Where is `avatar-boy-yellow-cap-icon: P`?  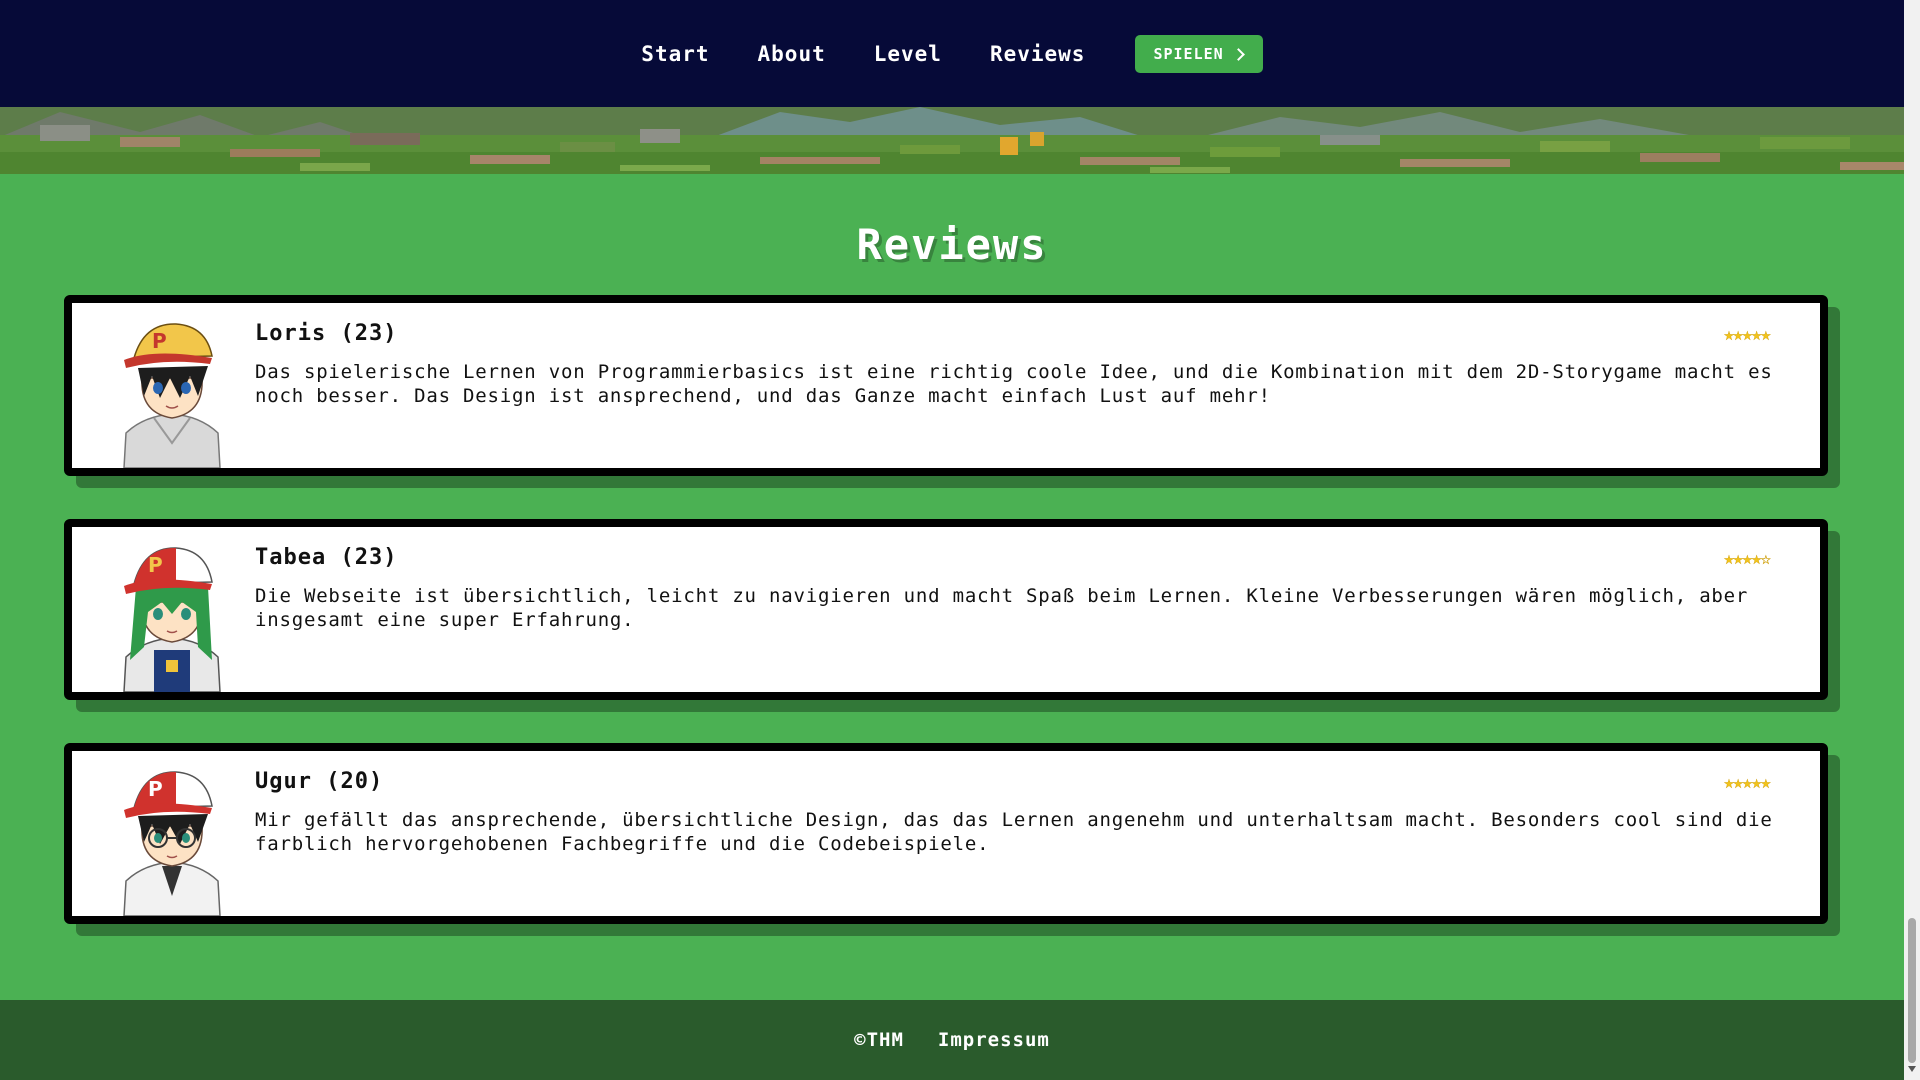
avatar-boy-yellow-cap-icon: P is located at coordinates (172, 393).